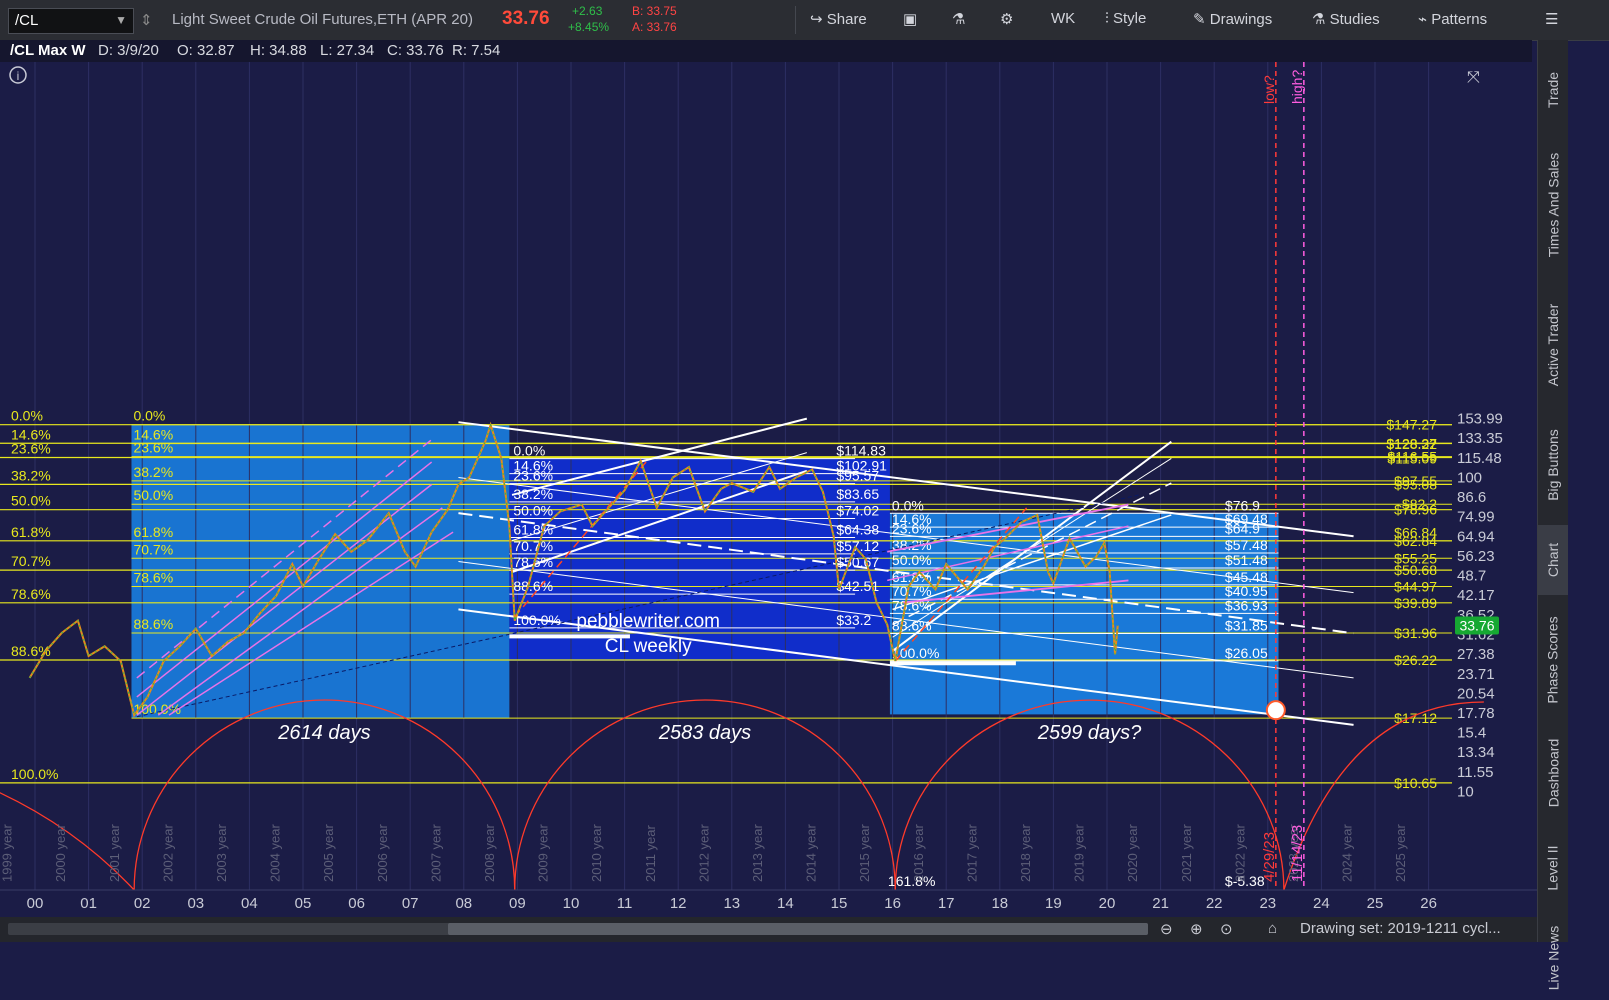 The width and height of the screenshot is (1609, 1000). I want to click on fib-level-label: 23.6%, so click(153, 448).